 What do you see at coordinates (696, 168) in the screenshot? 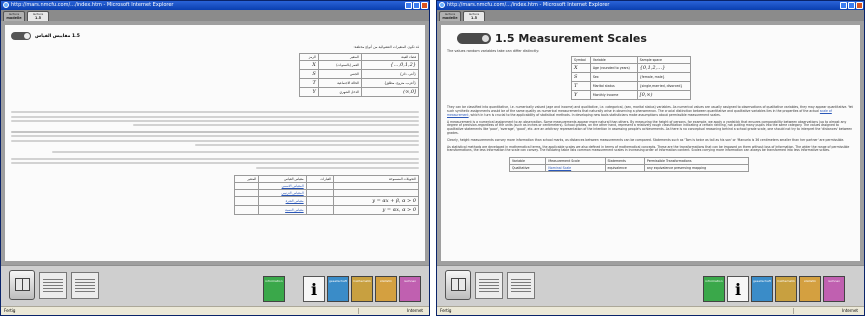
I see `cell: any equivalence preserving mapping` at bounding box center [696, 168].